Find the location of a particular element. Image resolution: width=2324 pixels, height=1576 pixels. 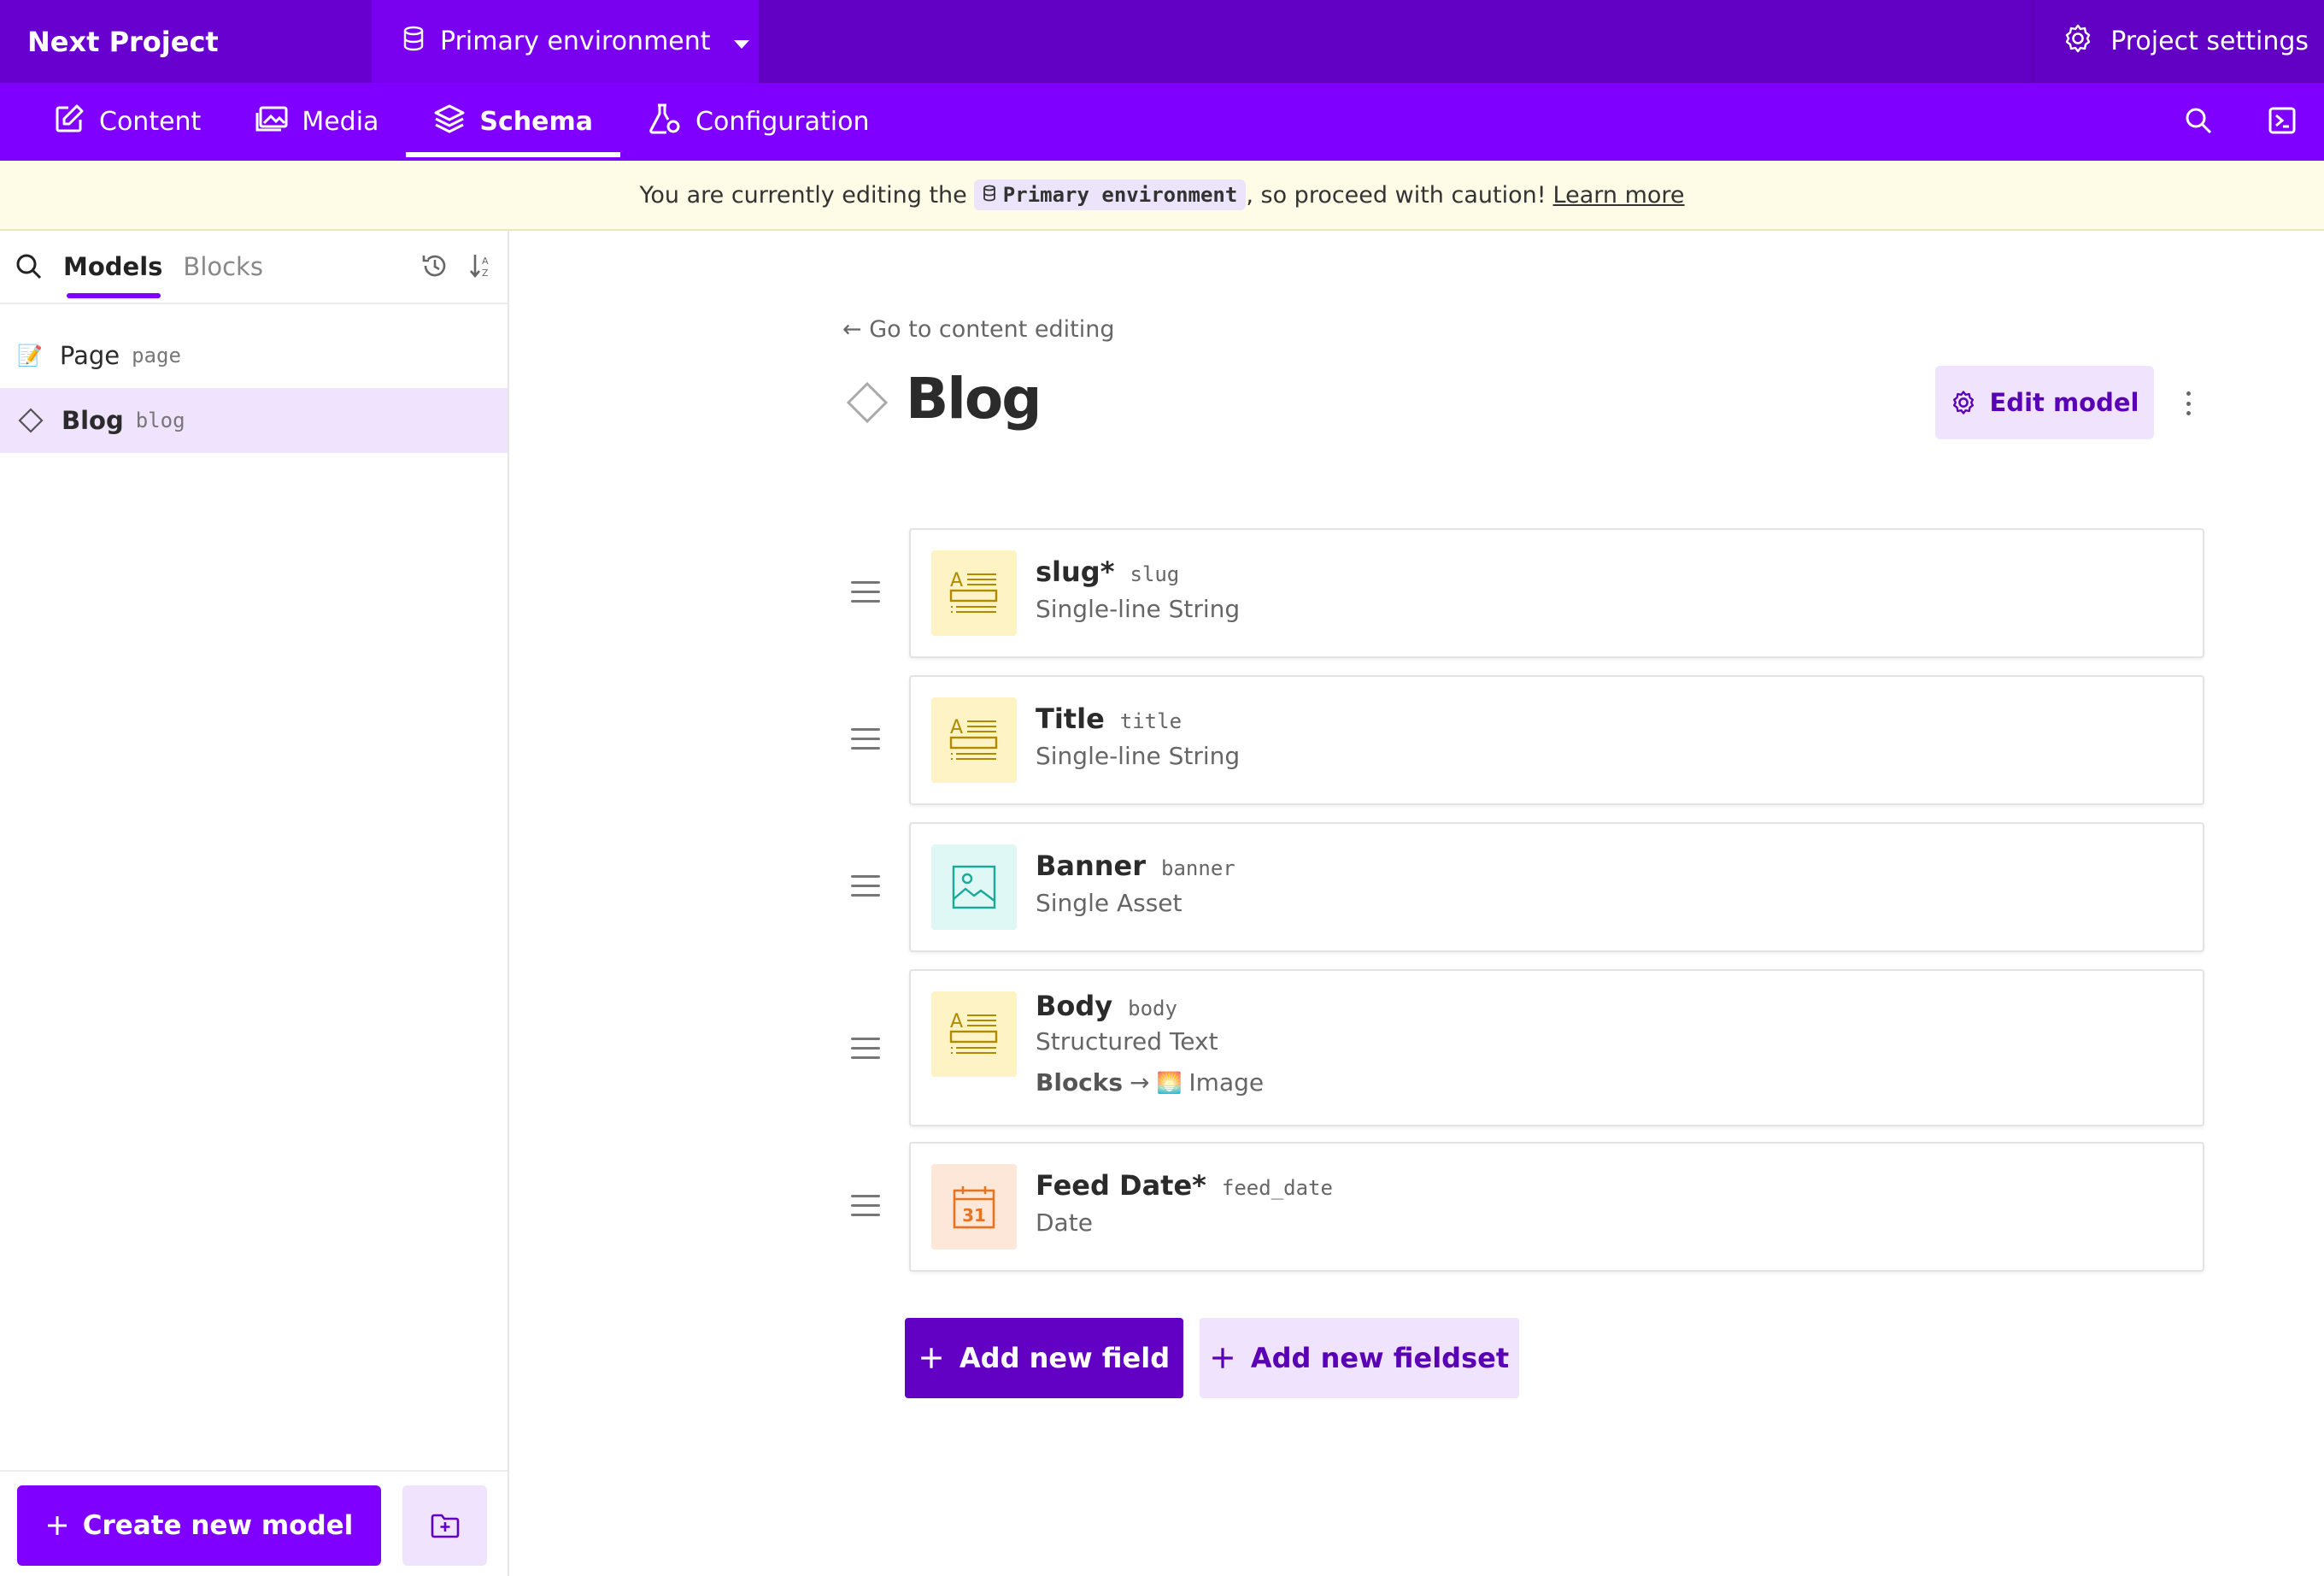

tab-blocks: Blocks is located at coordinates (223, 266).